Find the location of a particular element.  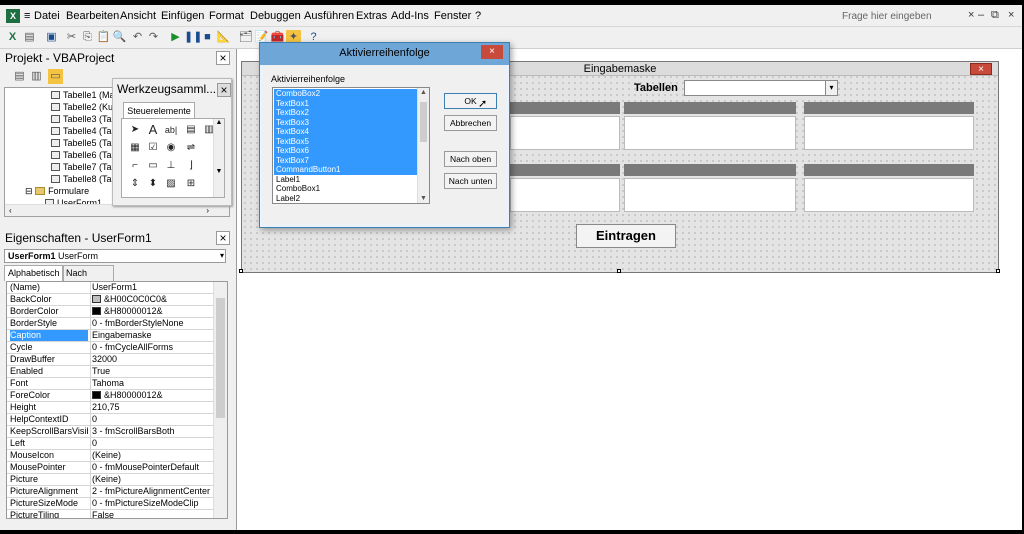

toggle-folders-icon: ▭ is located at coordinates (55, 76).